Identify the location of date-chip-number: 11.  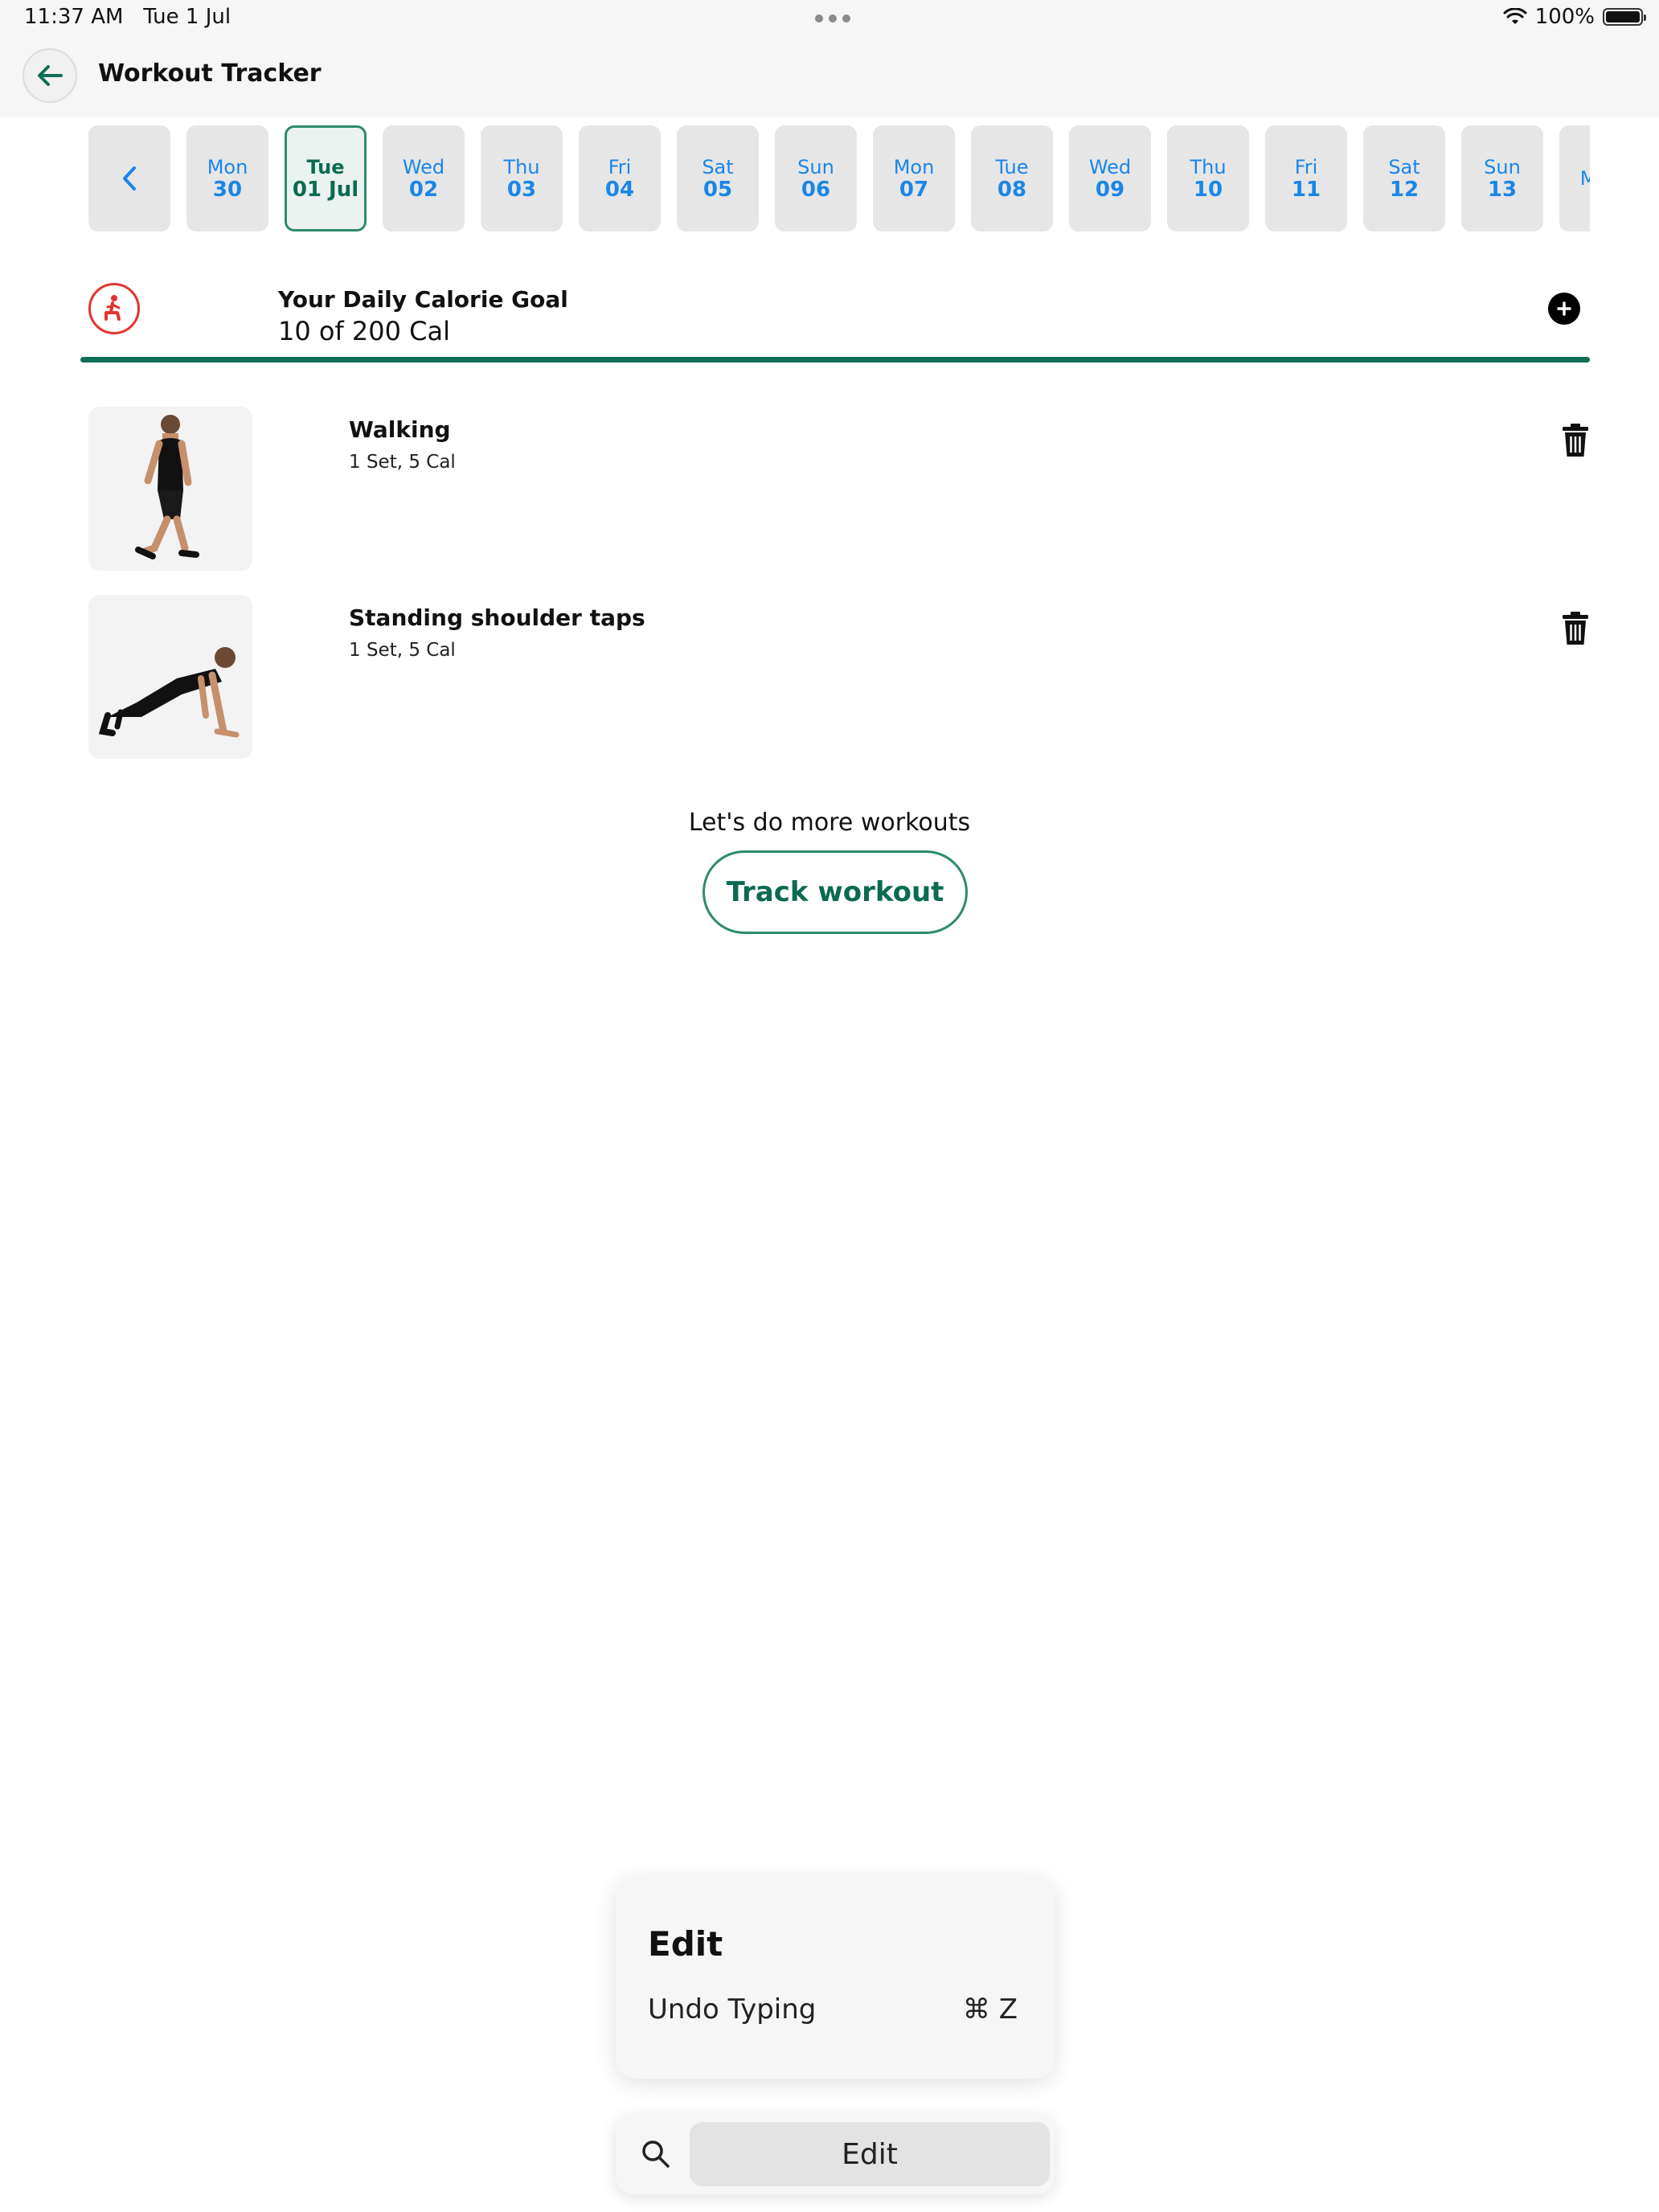
(1306, 190).